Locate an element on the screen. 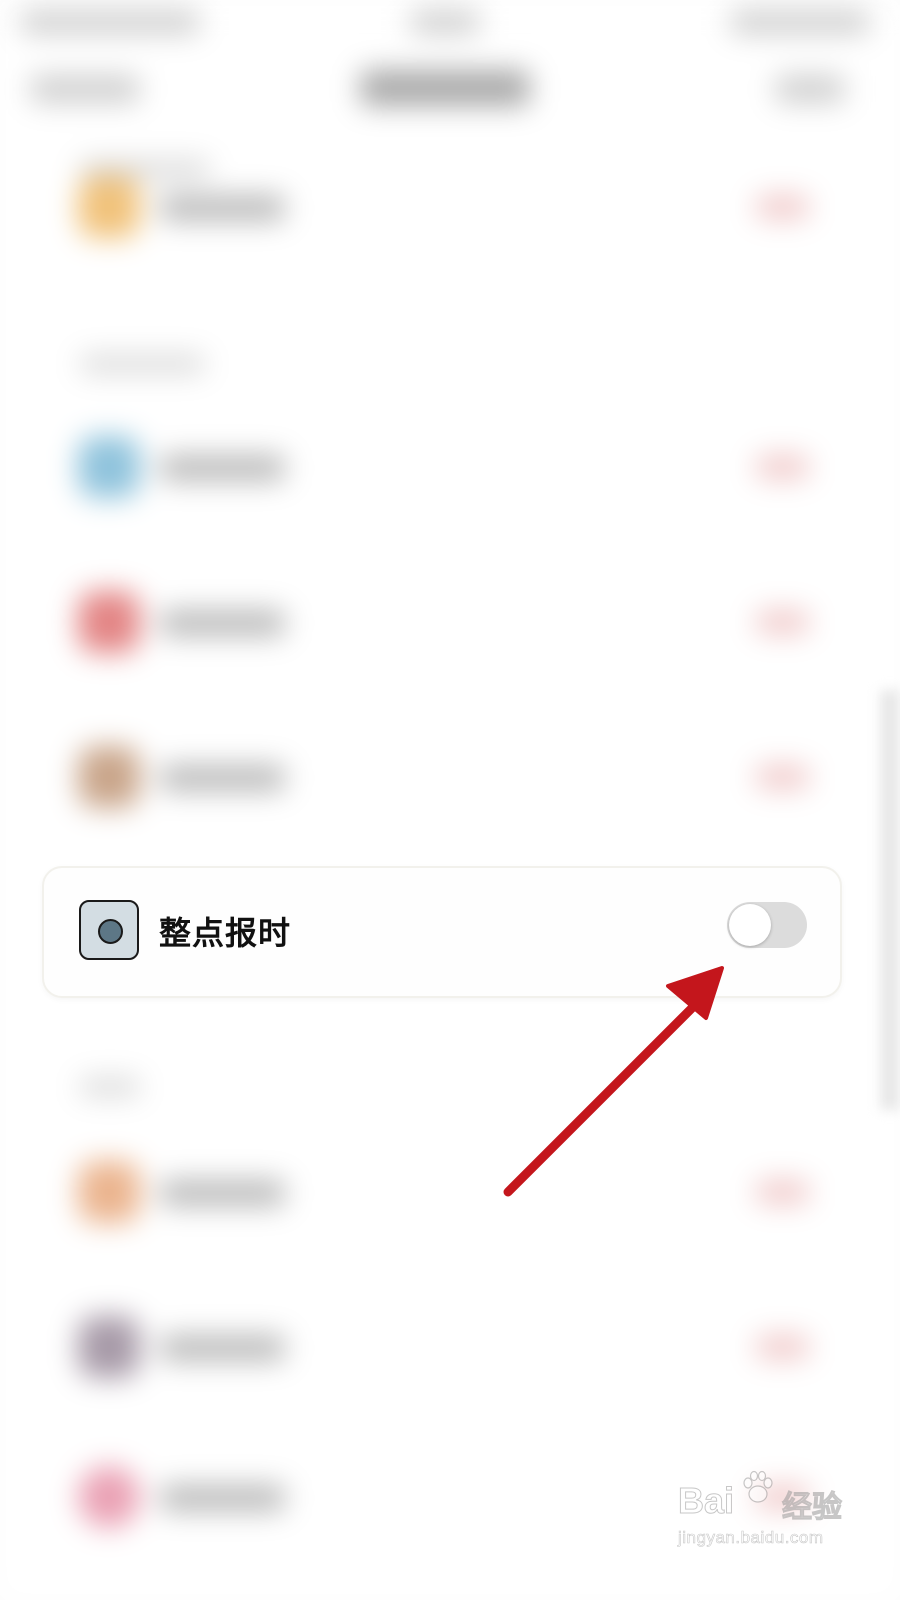  watermark-url: jingyan.baidu.com is located at coordinates (751, 1538).